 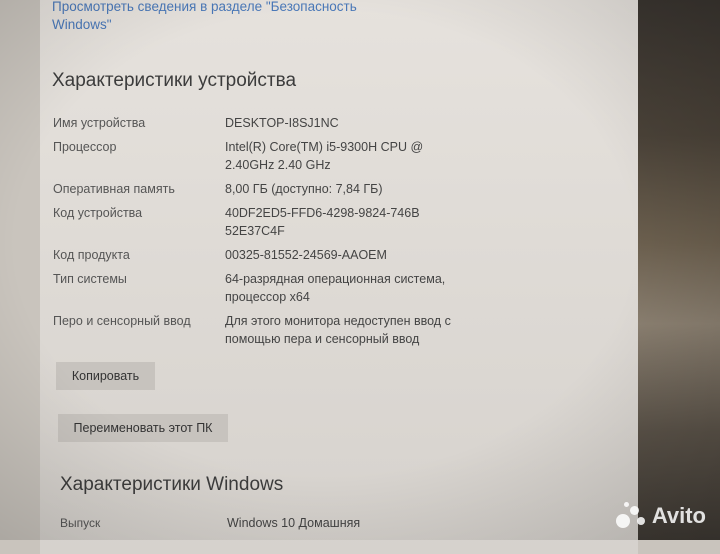 I want to click on avito-watermark: Avito, so click(x=660, y=516).